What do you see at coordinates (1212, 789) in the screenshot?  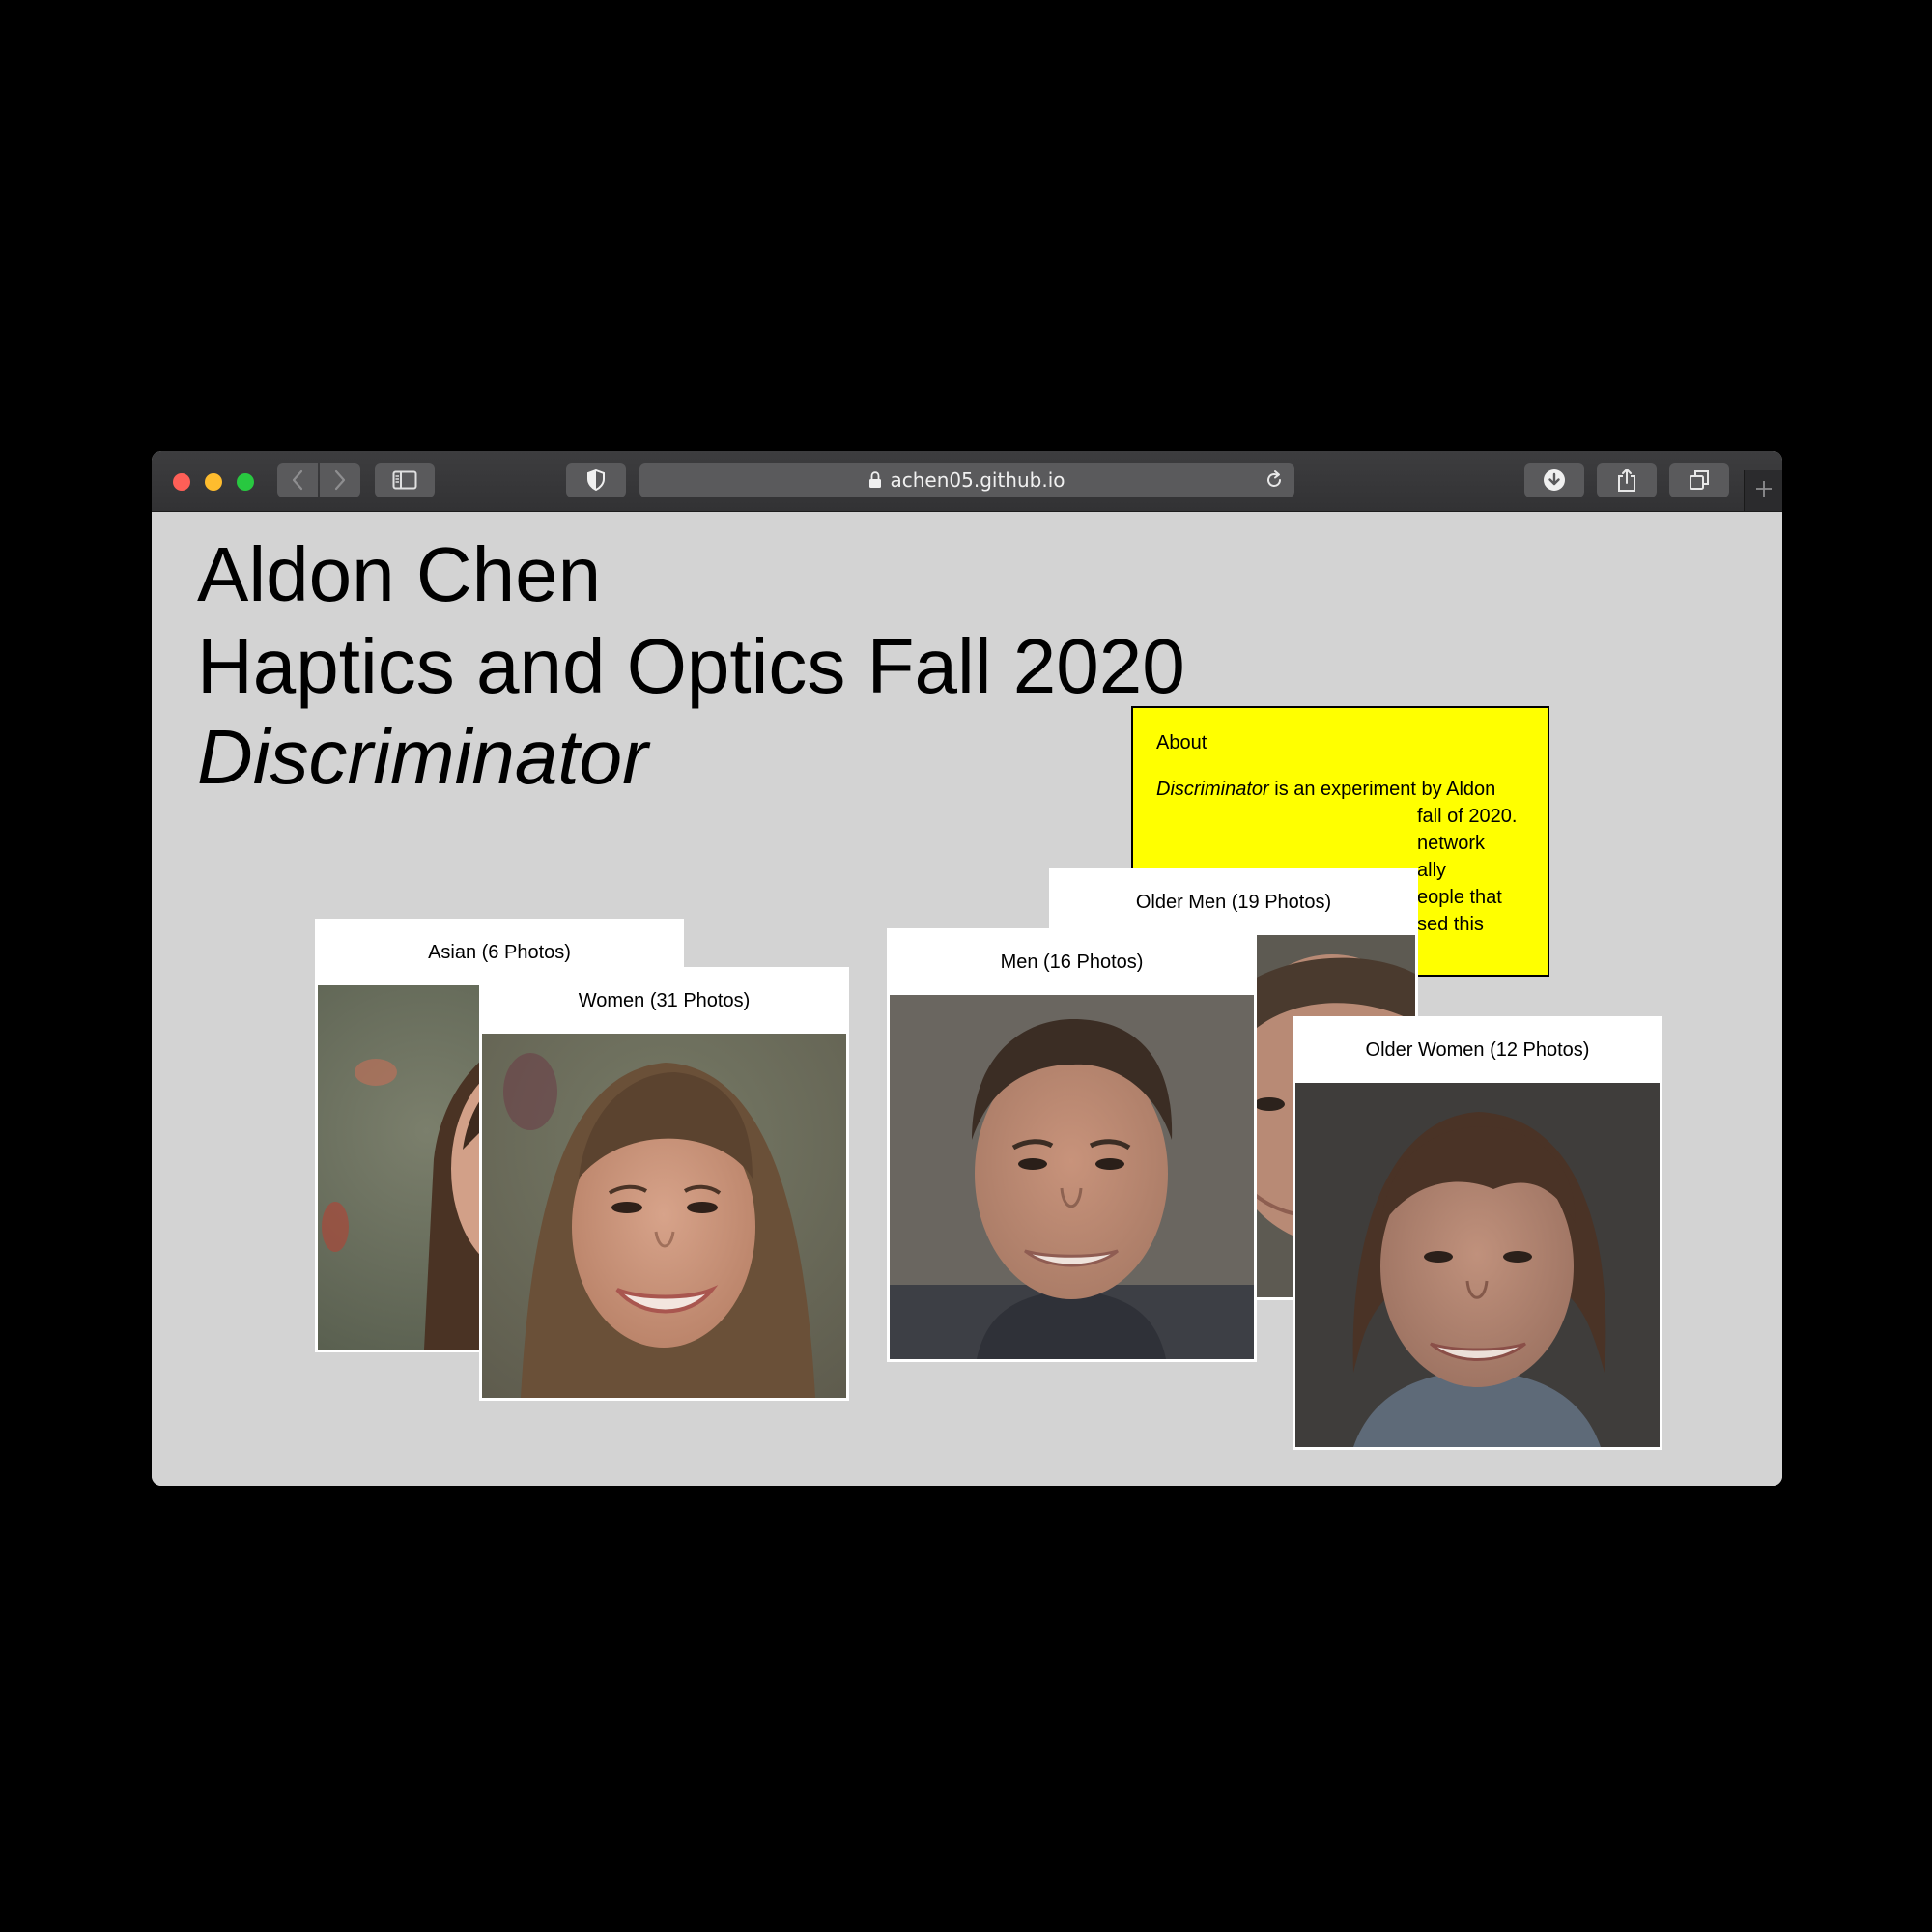 I see `about-project-name: Discriminator` at bounding box center [1212, 789].